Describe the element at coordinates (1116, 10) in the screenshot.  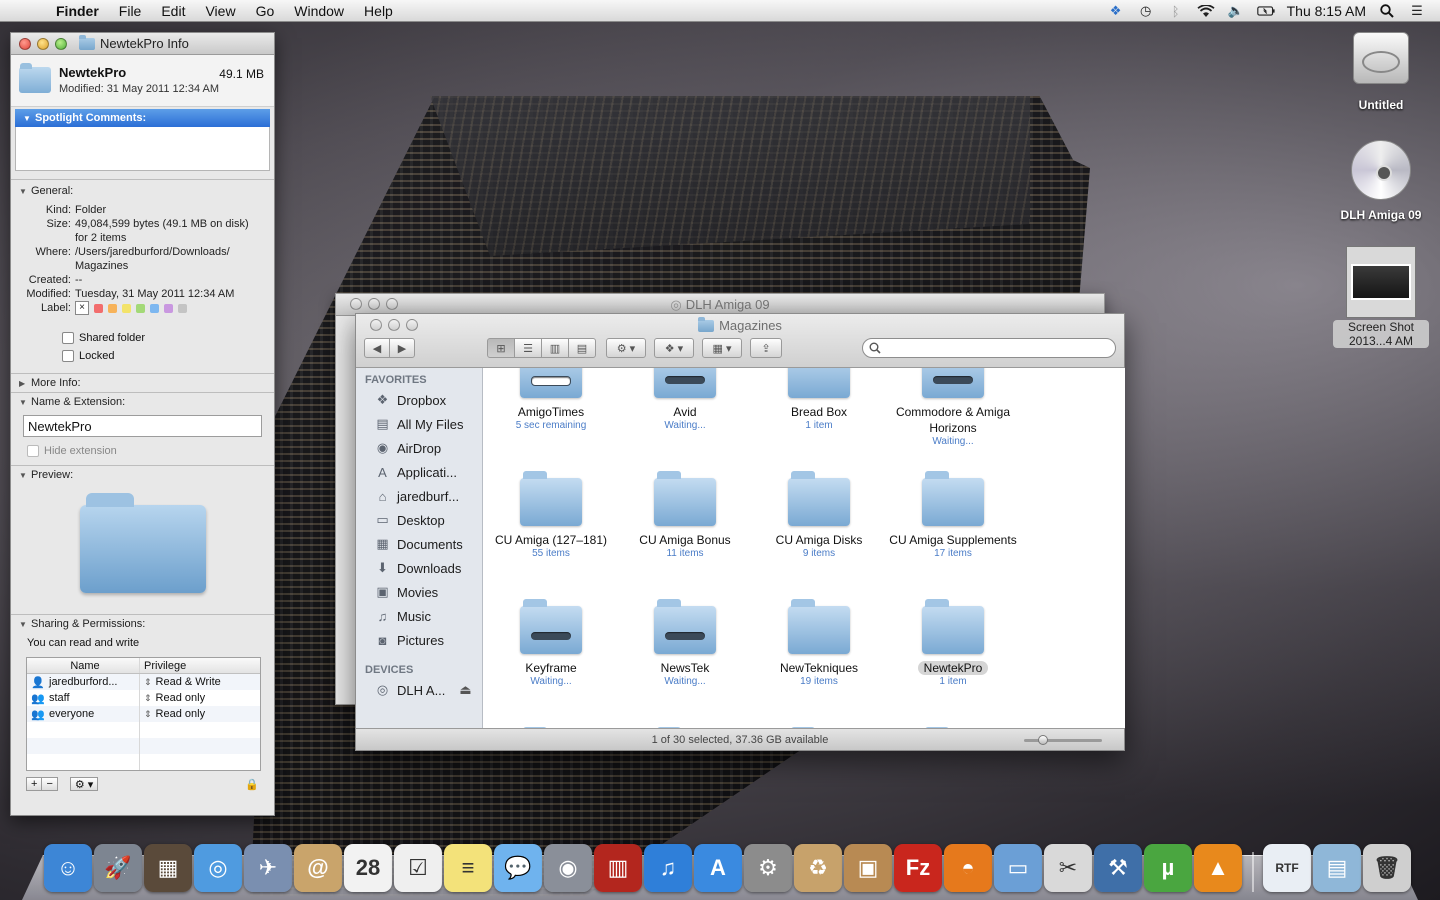
I see `dropbox-icon: ❖` at that location.